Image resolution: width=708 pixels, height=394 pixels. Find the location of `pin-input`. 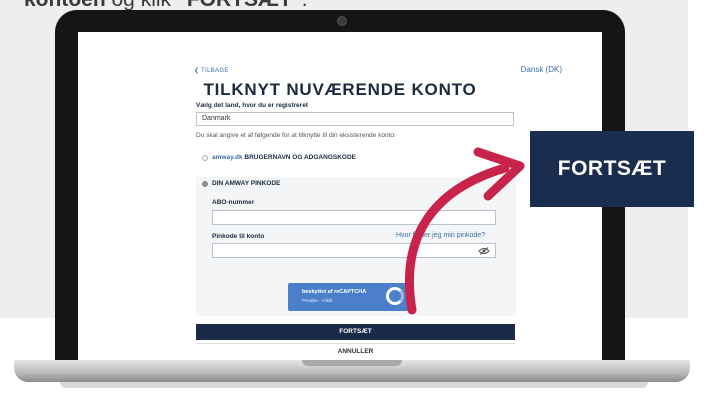

pin-input is located at coordinates (354, 250).